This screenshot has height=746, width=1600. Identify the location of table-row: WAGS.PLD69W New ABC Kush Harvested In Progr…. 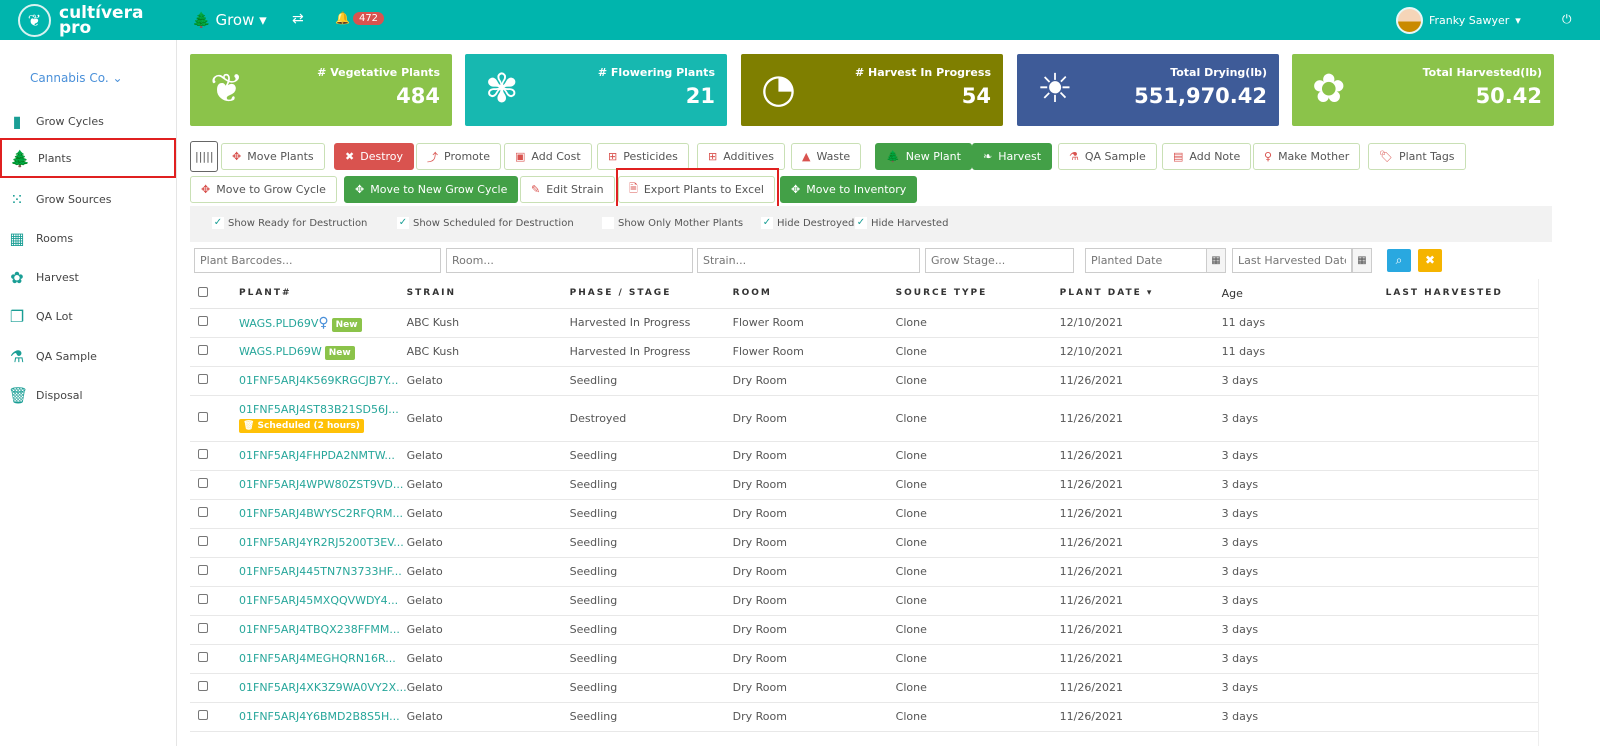
(864, 352).